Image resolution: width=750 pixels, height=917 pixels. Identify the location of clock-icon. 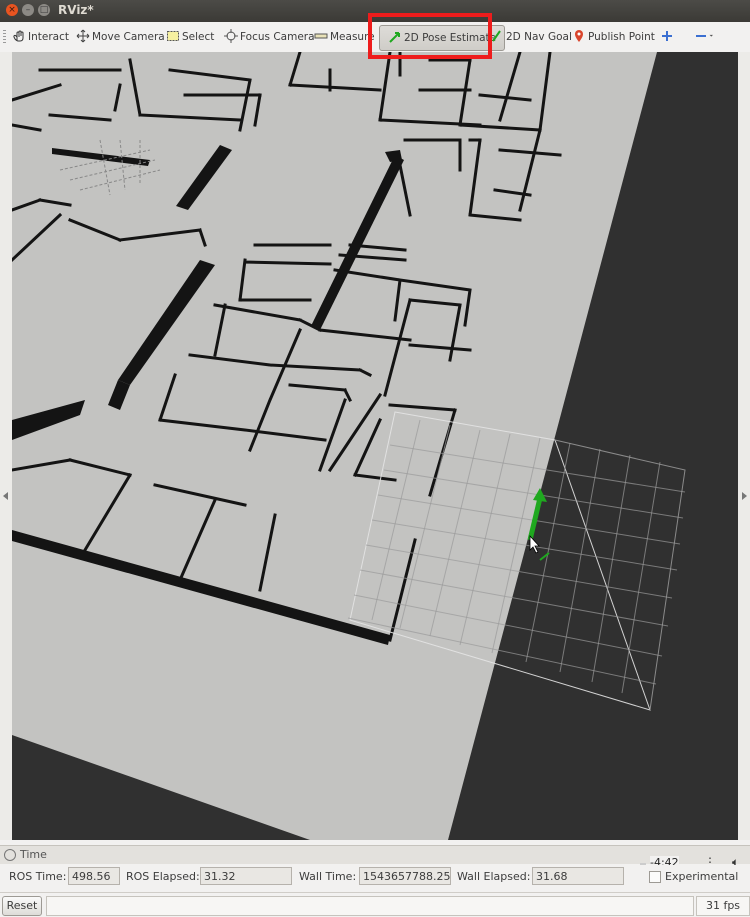
(10, 855).